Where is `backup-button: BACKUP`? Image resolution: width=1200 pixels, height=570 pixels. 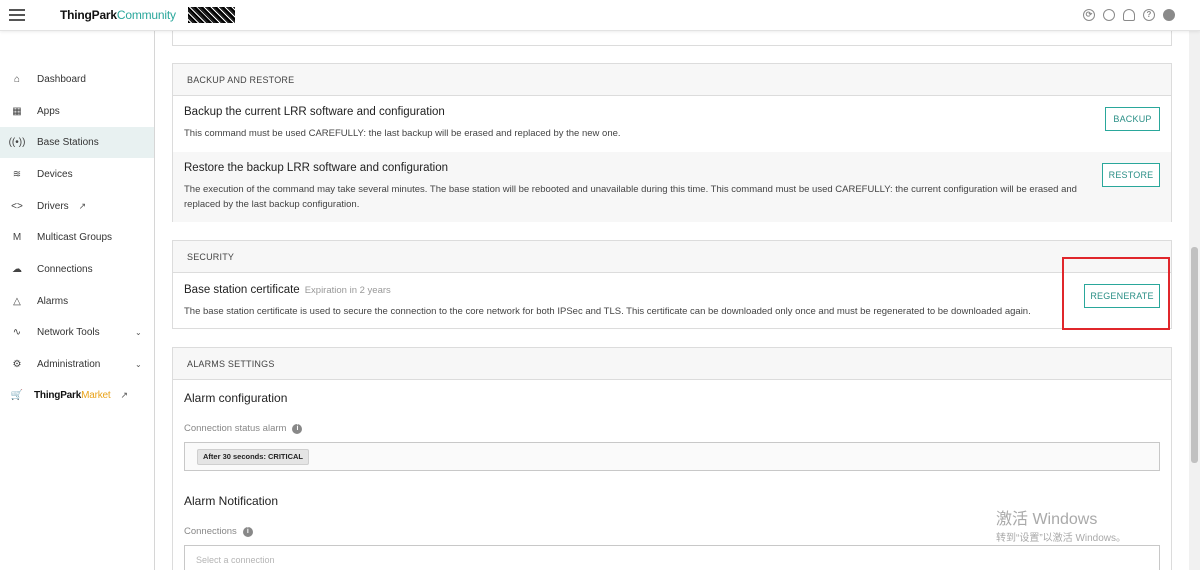
backup-button: BACKUP is located at coordinates (1132, 119).